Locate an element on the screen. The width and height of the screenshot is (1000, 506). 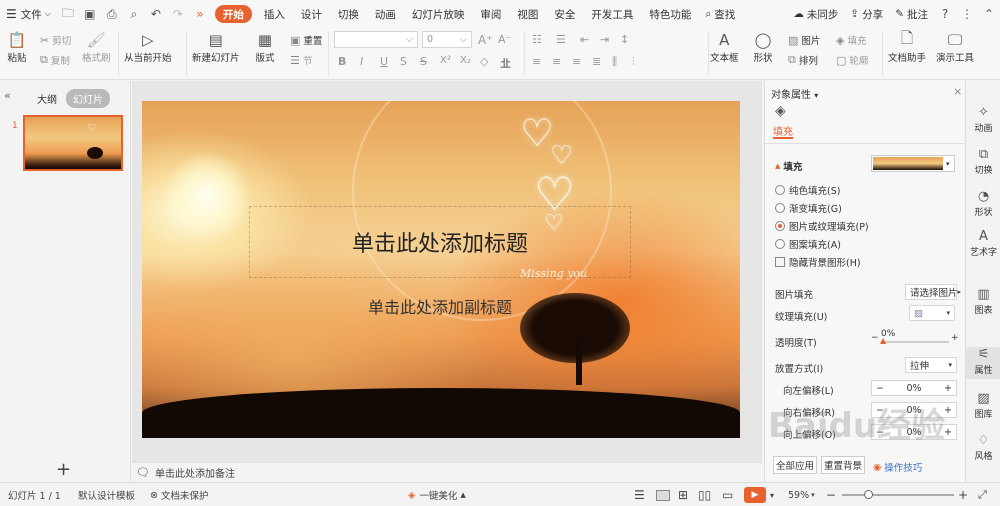
tab-design: 设计 is located at coordinates (311, 14).